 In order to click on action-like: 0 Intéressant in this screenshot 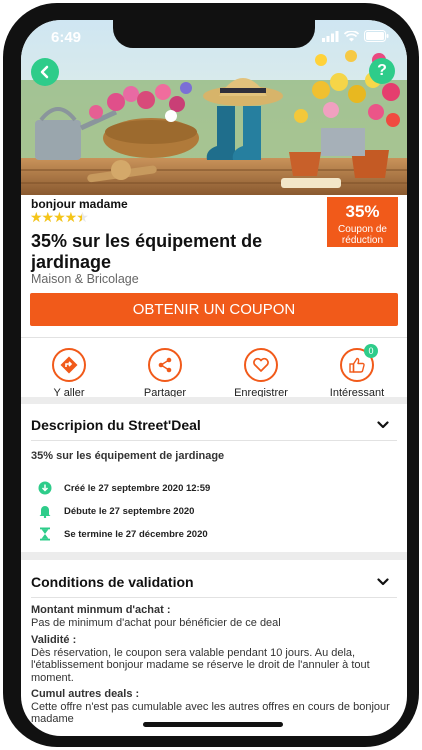, I will do `click(357, 371)`.